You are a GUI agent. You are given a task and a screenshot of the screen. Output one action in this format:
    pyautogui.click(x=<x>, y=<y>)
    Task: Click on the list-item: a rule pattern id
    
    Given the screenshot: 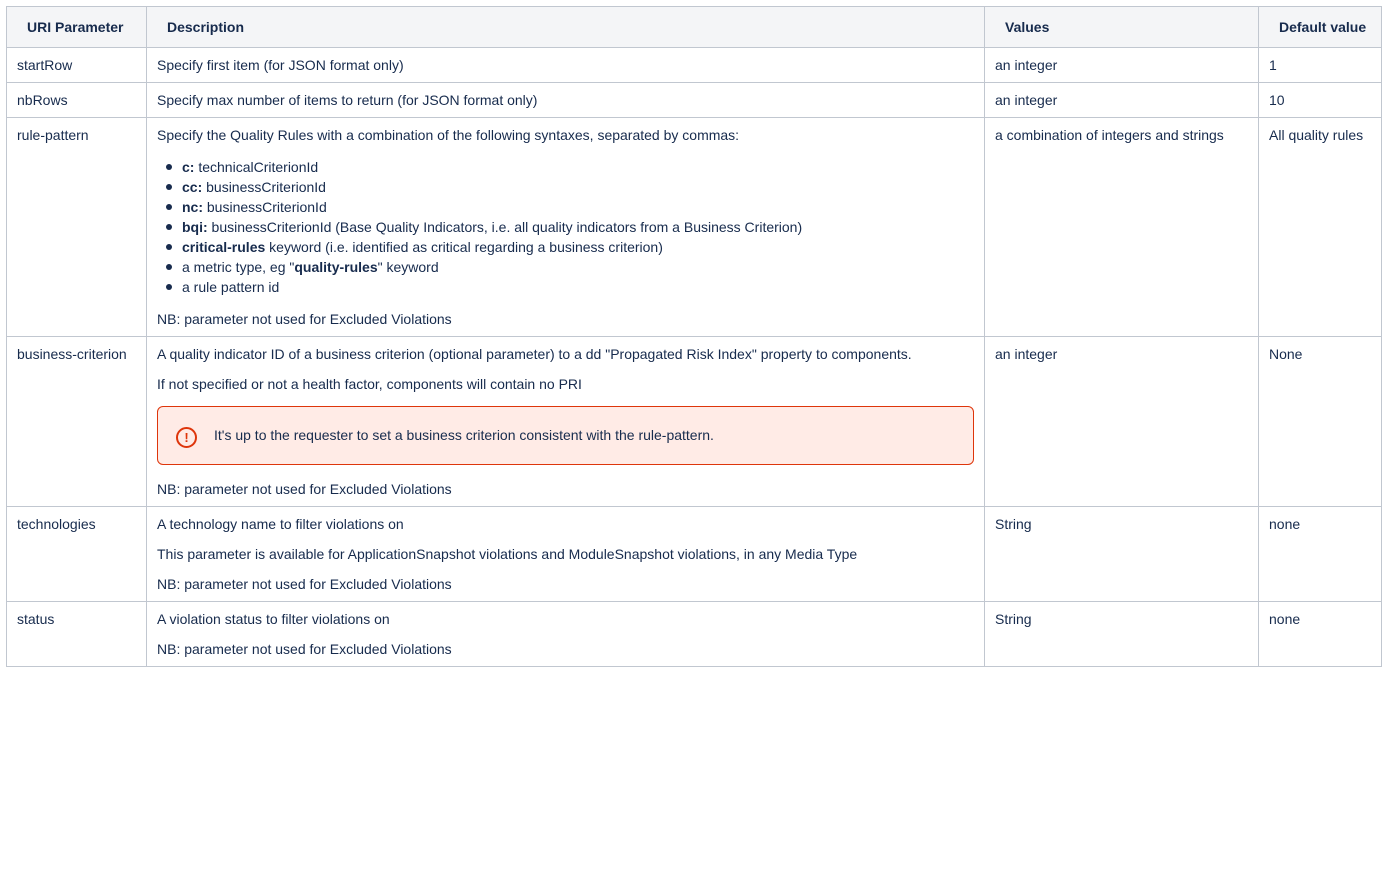 What is the action you would take?
    pyautogui.click(x=570, y=287)
    